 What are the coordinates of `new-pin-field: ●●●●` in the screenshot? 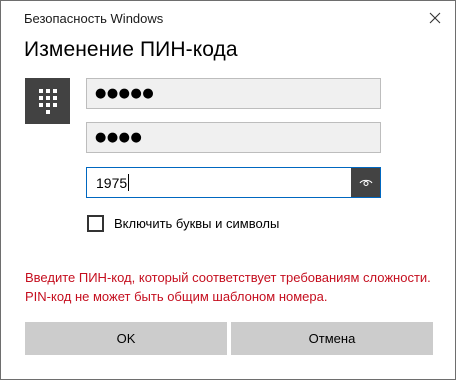 It's located at (233, 137).